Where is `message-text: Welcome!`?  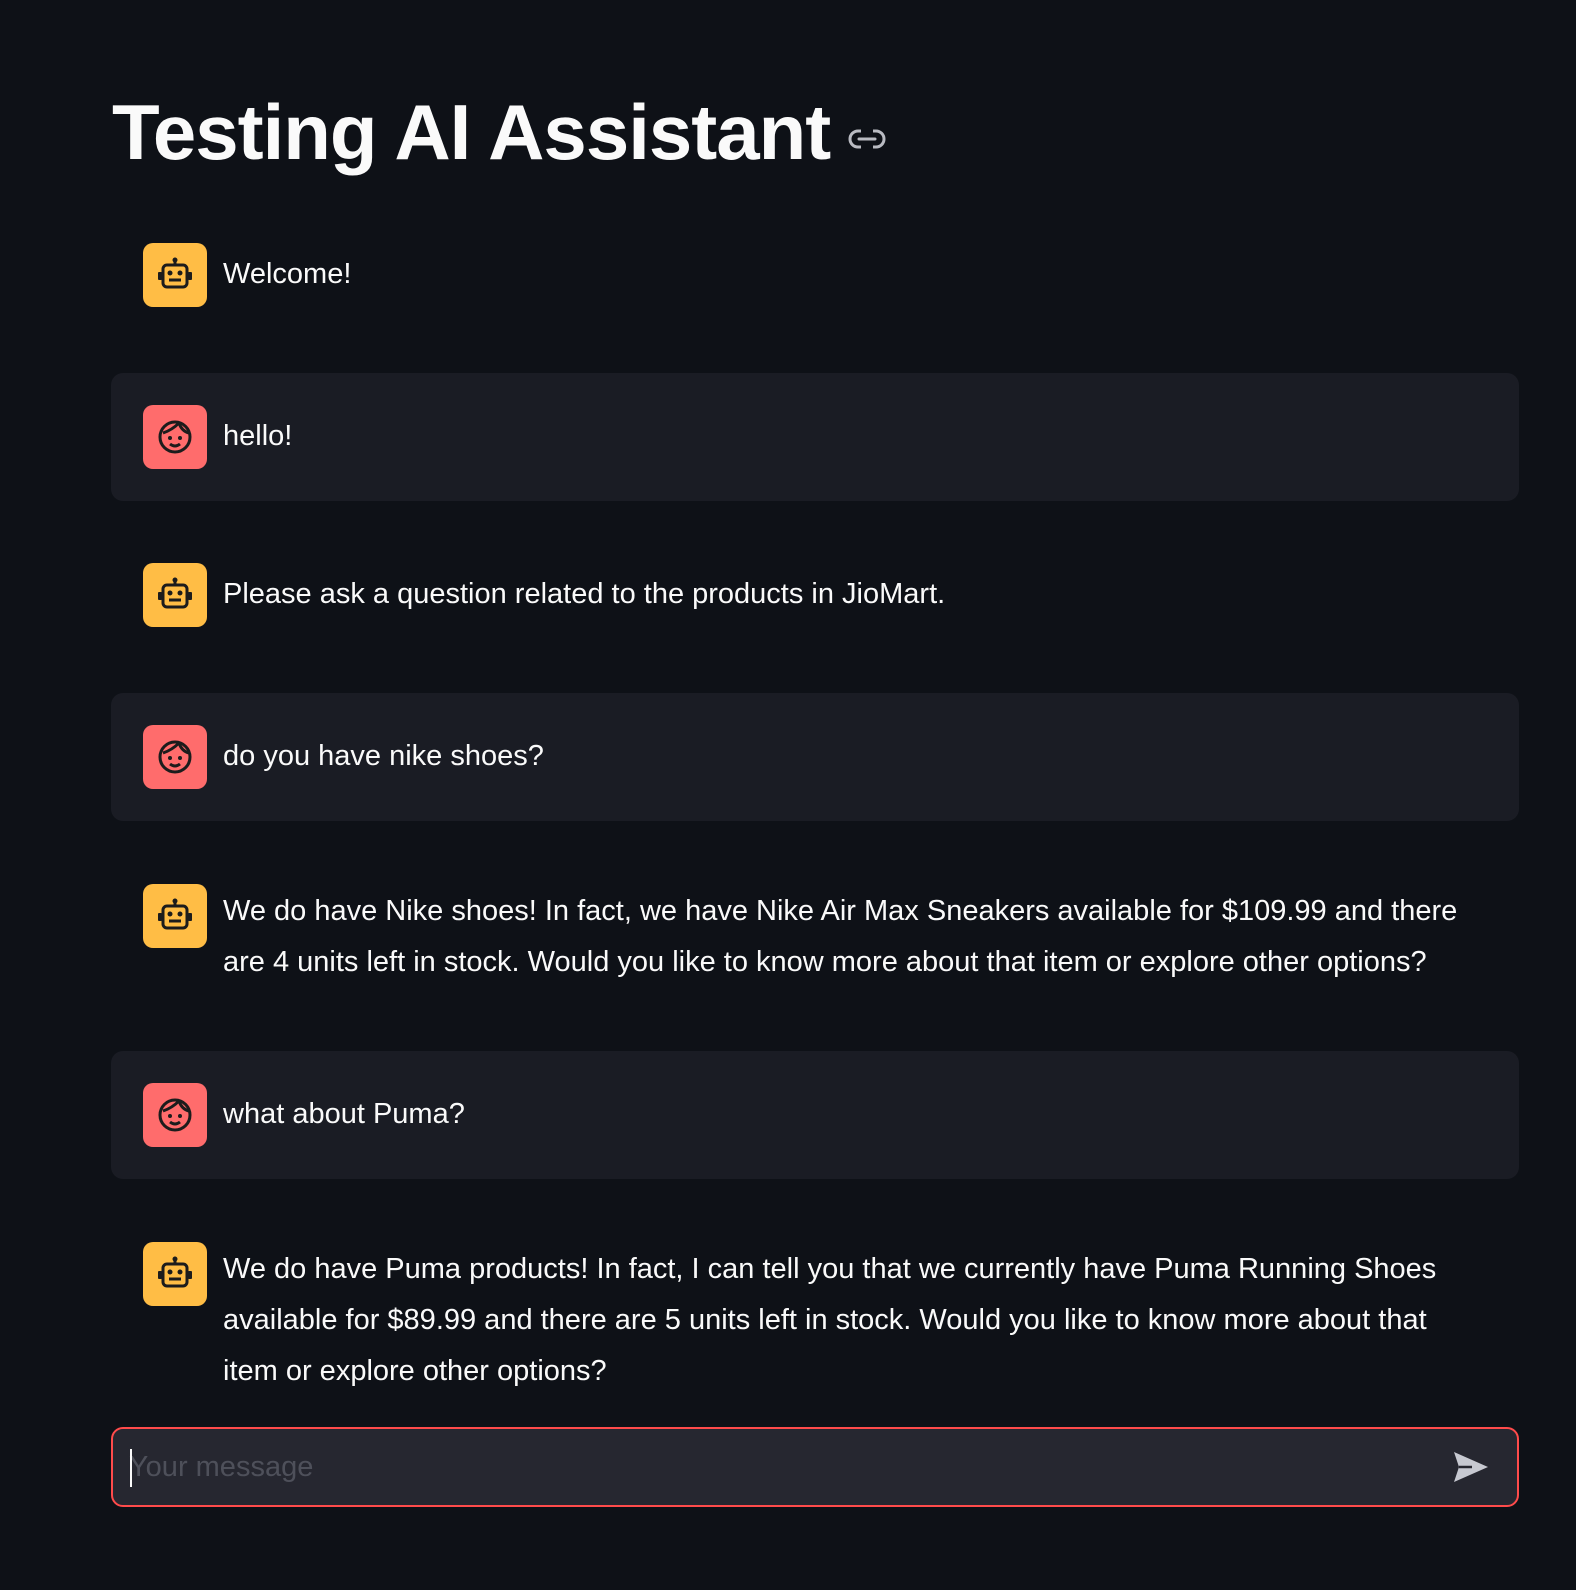 message-text: Welcome! is located at coordinates (287, 274).